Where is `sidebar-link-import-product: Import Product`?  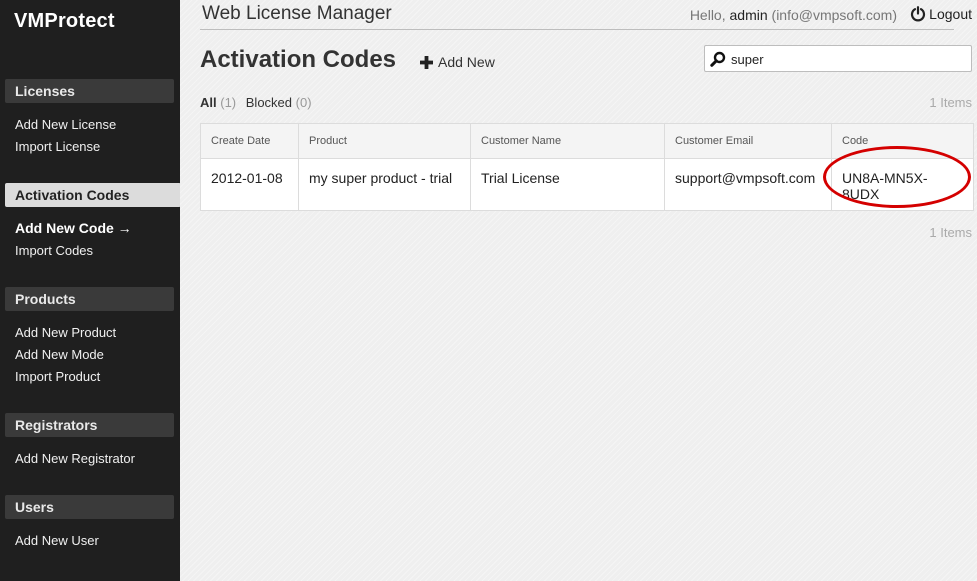 sidebar-link-import-product: Import Product is located at coordinates (57, 376).